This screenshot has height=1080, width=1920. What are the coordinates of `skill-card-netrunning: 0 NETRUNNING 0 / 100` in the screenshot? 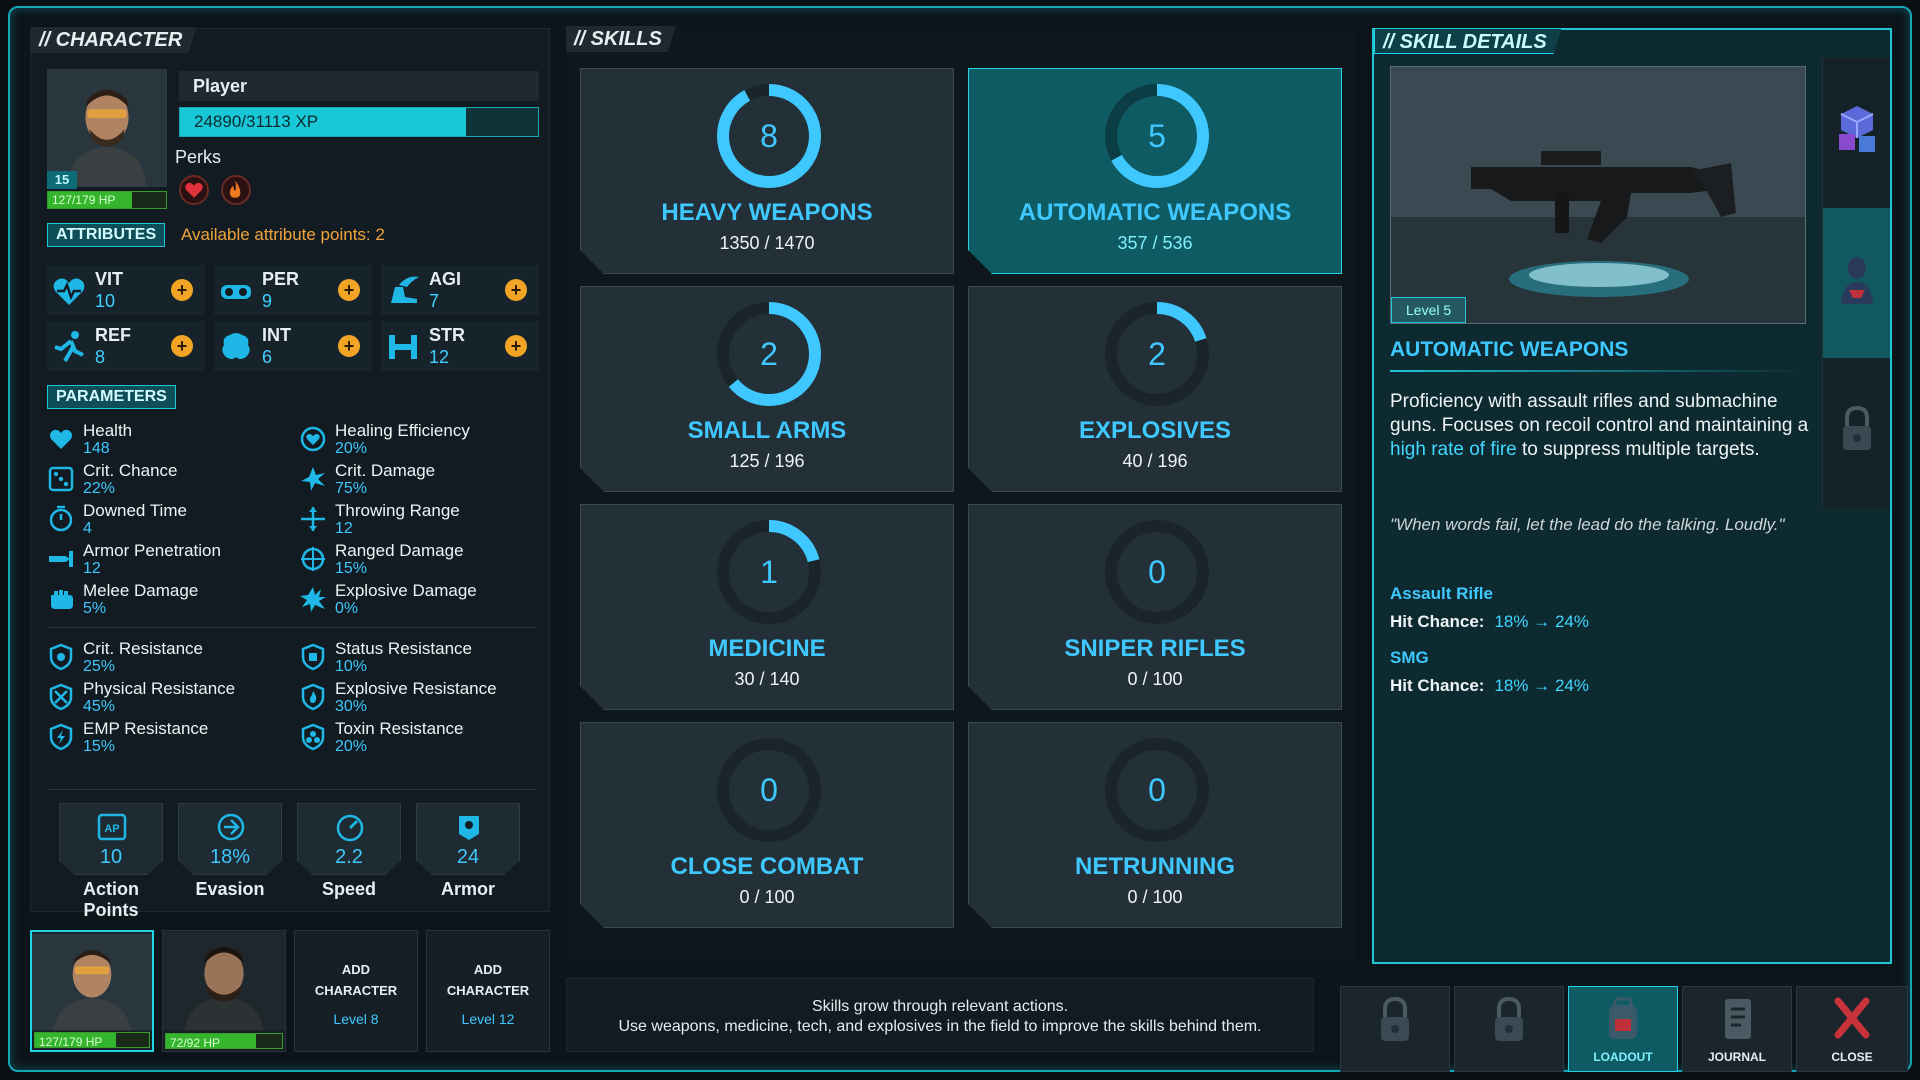 It's located at (1155, 825).